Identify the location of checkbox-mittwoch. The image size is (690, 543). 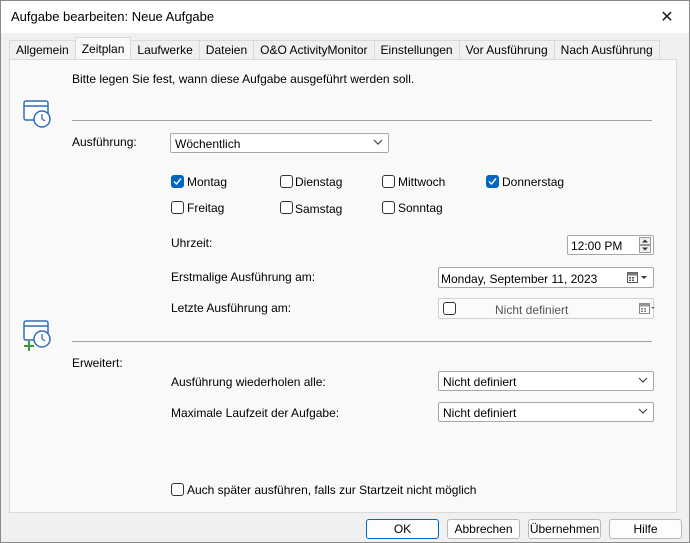
(388, 181).